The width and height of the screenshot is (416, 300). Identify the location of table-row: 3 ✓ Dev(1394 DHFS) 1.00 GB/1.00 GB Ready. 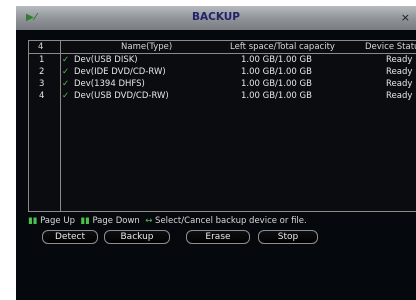
(222, 85).